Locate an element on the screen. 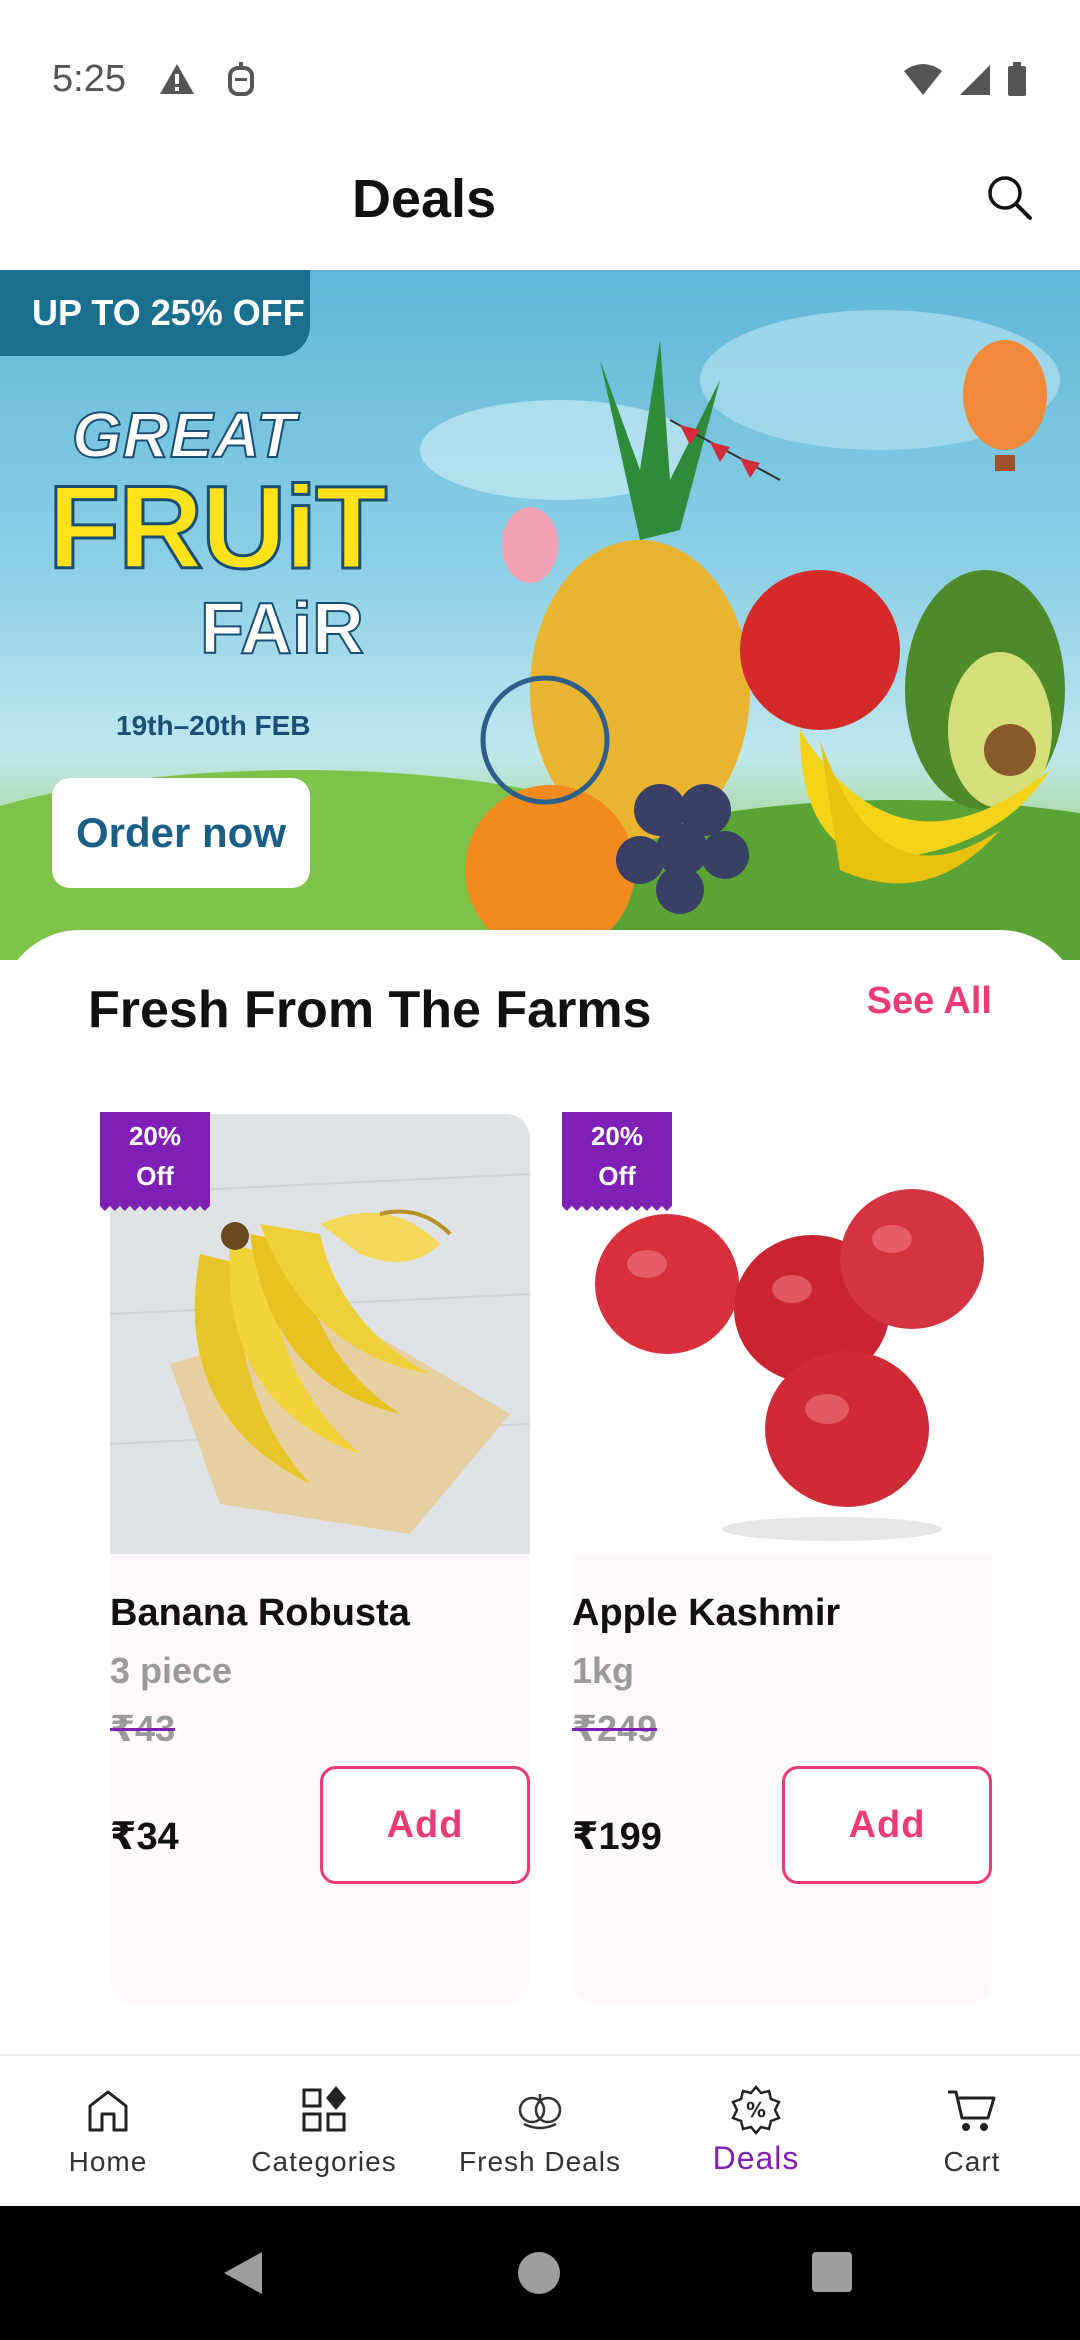  cart-icon is located at coordinates (972, 2110).